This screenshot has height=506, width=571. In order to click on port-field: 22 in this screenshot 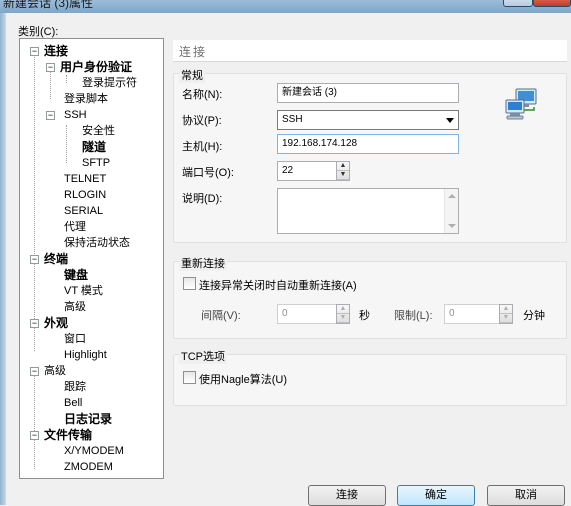, I will do `click(307, 171)`.